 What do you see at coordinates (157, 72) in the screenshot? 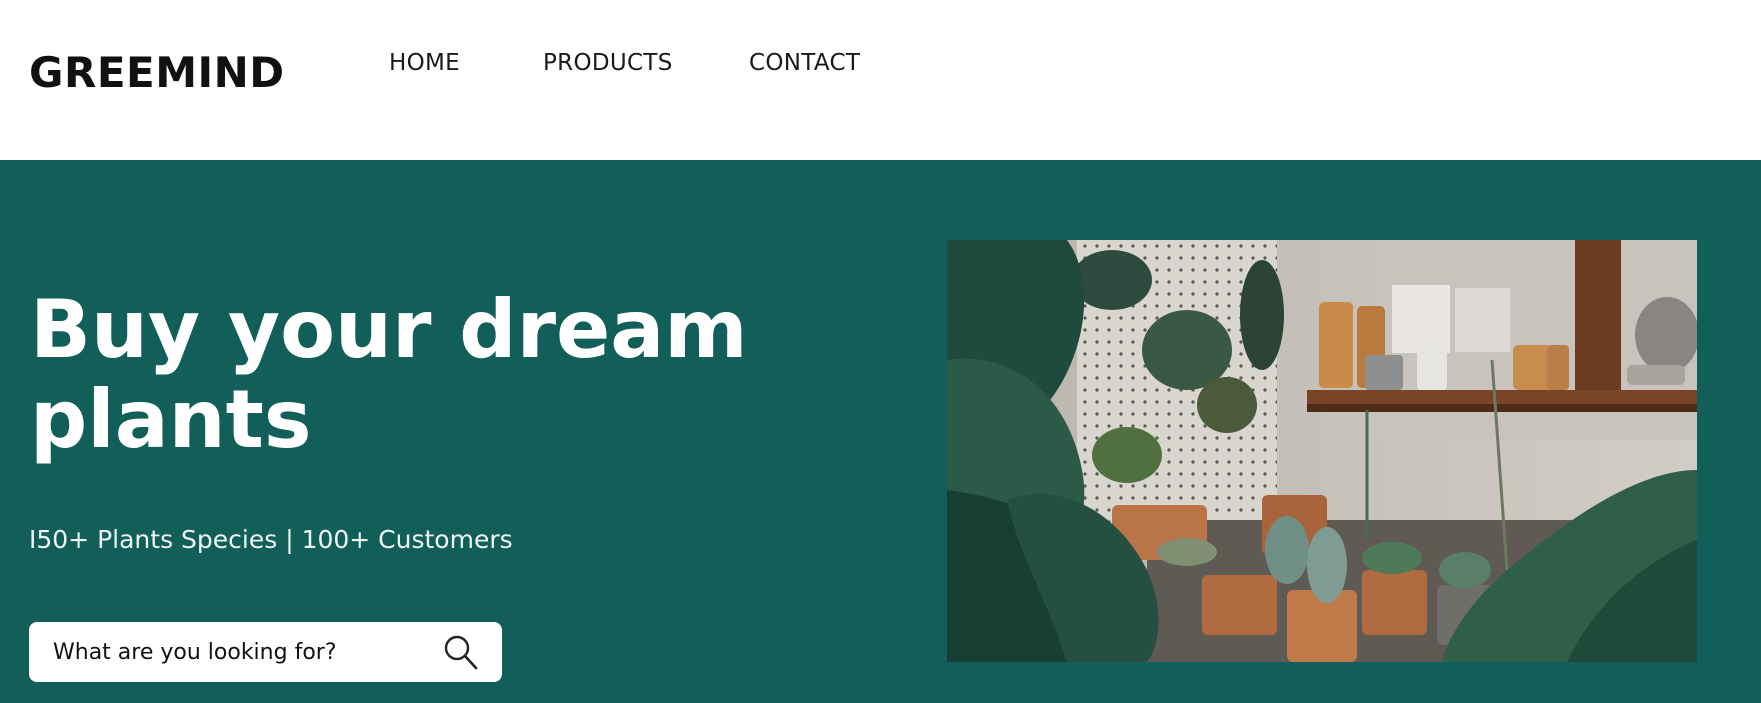
I see `logo: GREEMIND` at bounding box center [157, 72].